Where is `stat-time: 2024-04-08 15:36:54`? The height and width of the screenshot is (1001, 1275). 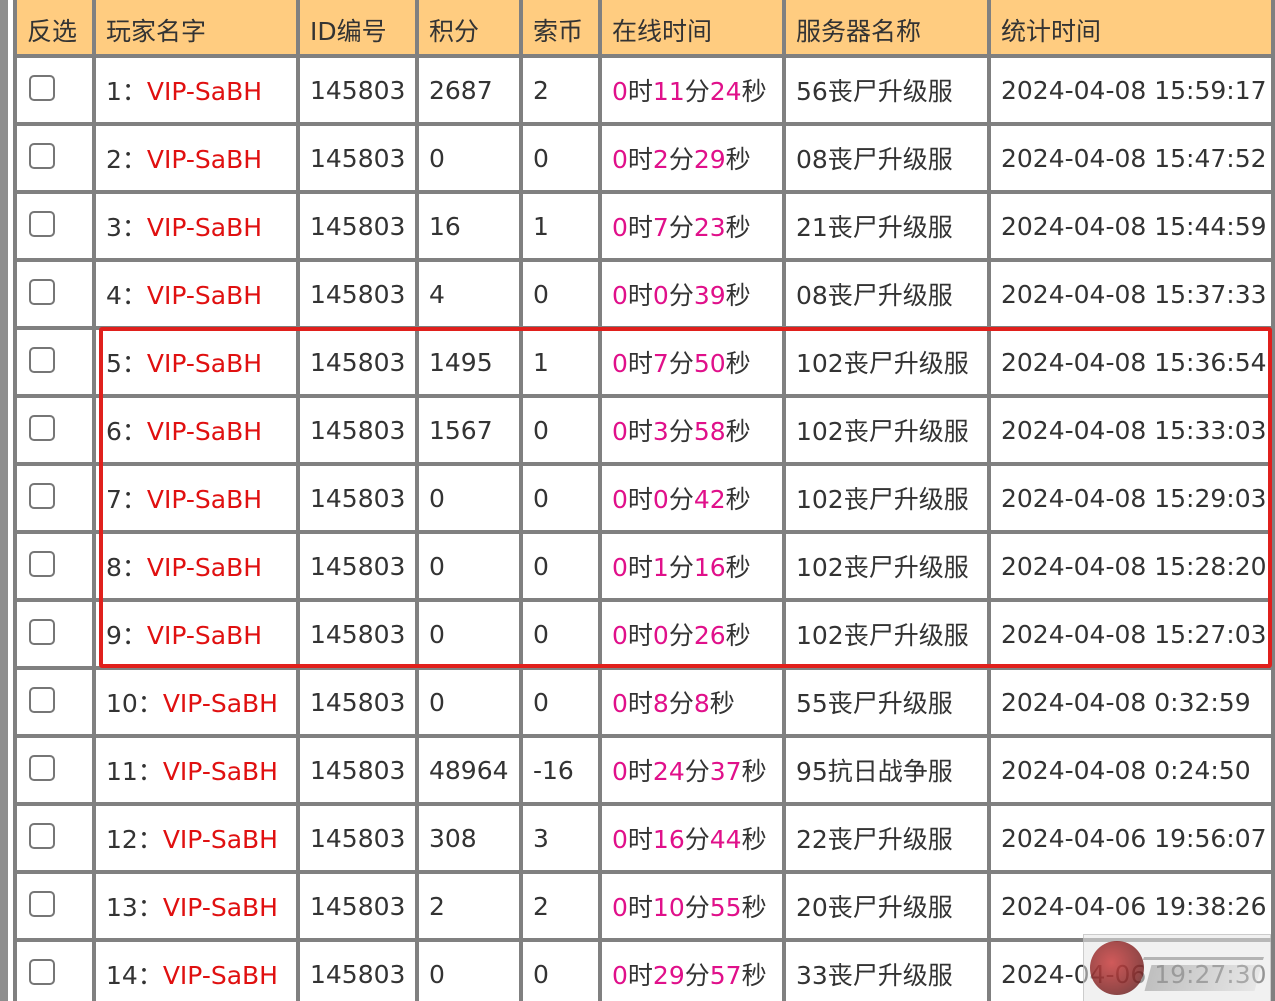
stat-time: 2024-04-08 15:36:54 is located at coordinates (1131, 362).